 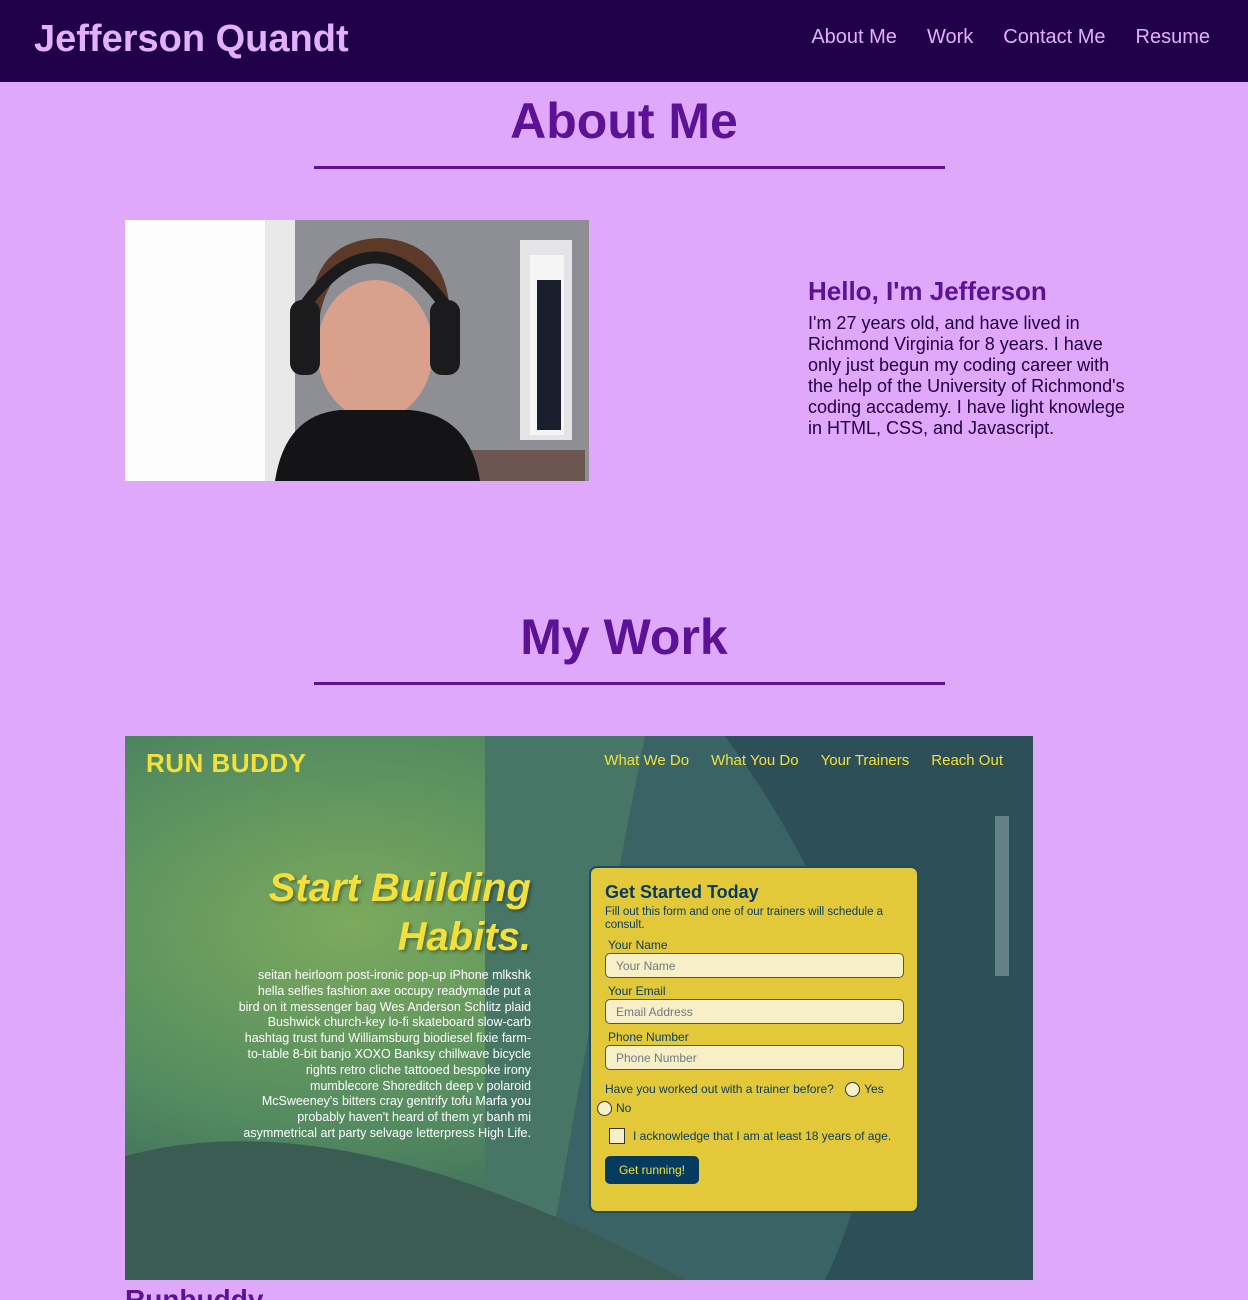 I want to click on profile-photo, so click(x=357, y=350).